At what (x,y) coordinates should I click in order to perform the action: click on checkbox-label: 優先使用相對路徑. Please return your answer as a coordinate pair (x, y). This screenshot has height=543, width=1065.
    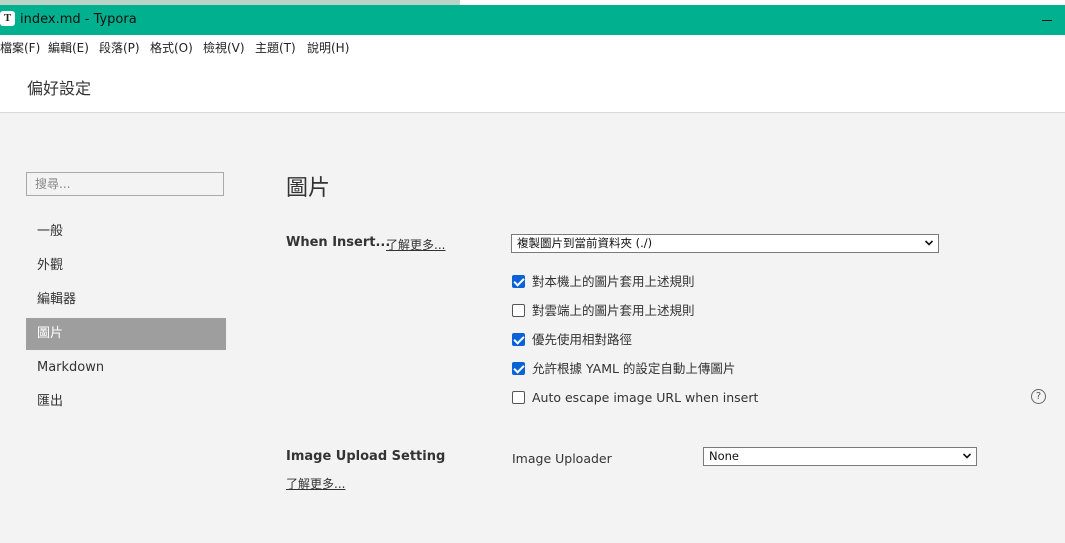
    Looking at the image, I should click on (582, 339).